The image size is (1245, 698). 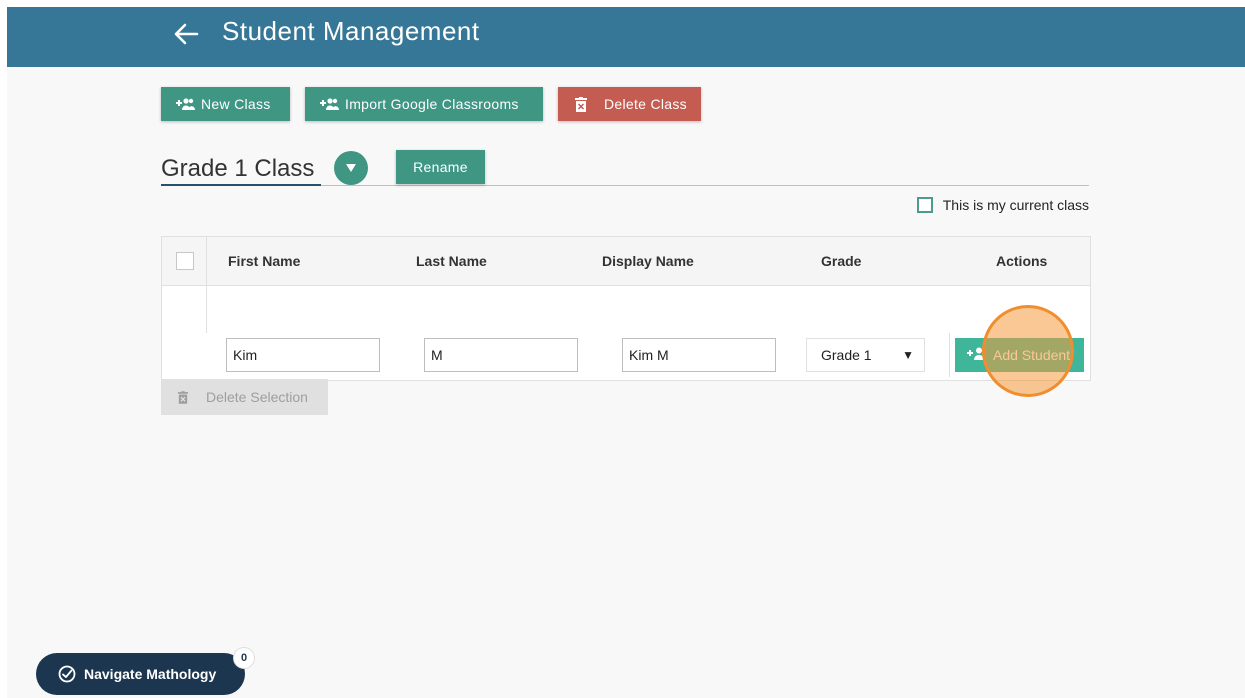 I want to click on select-all-checkbox, so click(x=185, y=261).